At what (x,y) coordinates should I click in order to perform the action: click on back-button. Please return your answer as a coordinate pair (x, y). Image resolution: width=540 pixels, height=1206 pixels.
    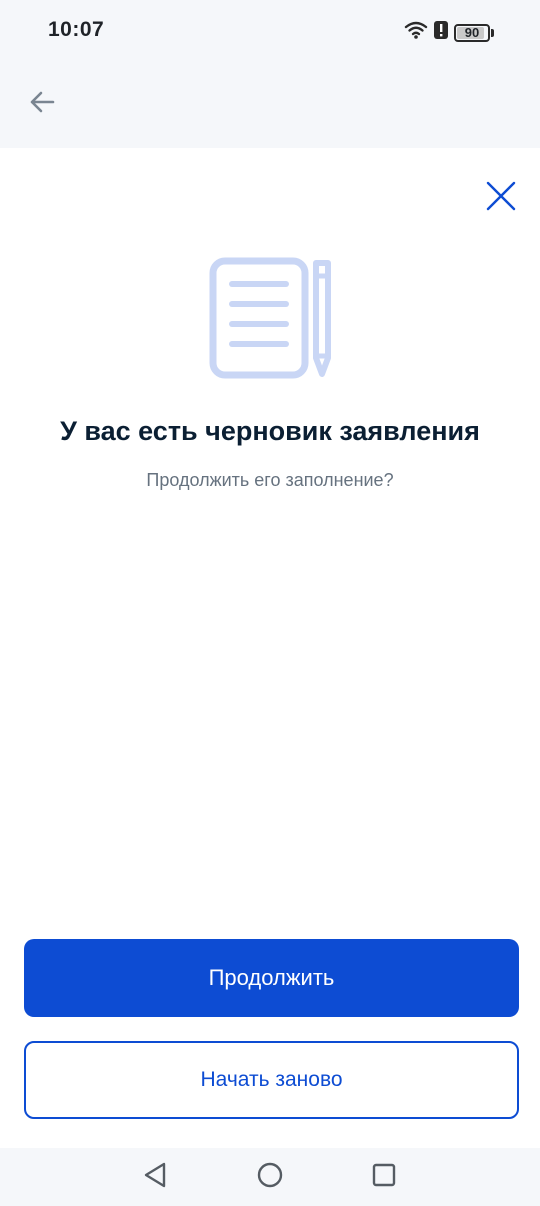
    Looking at the image, I should click on (42, 104).